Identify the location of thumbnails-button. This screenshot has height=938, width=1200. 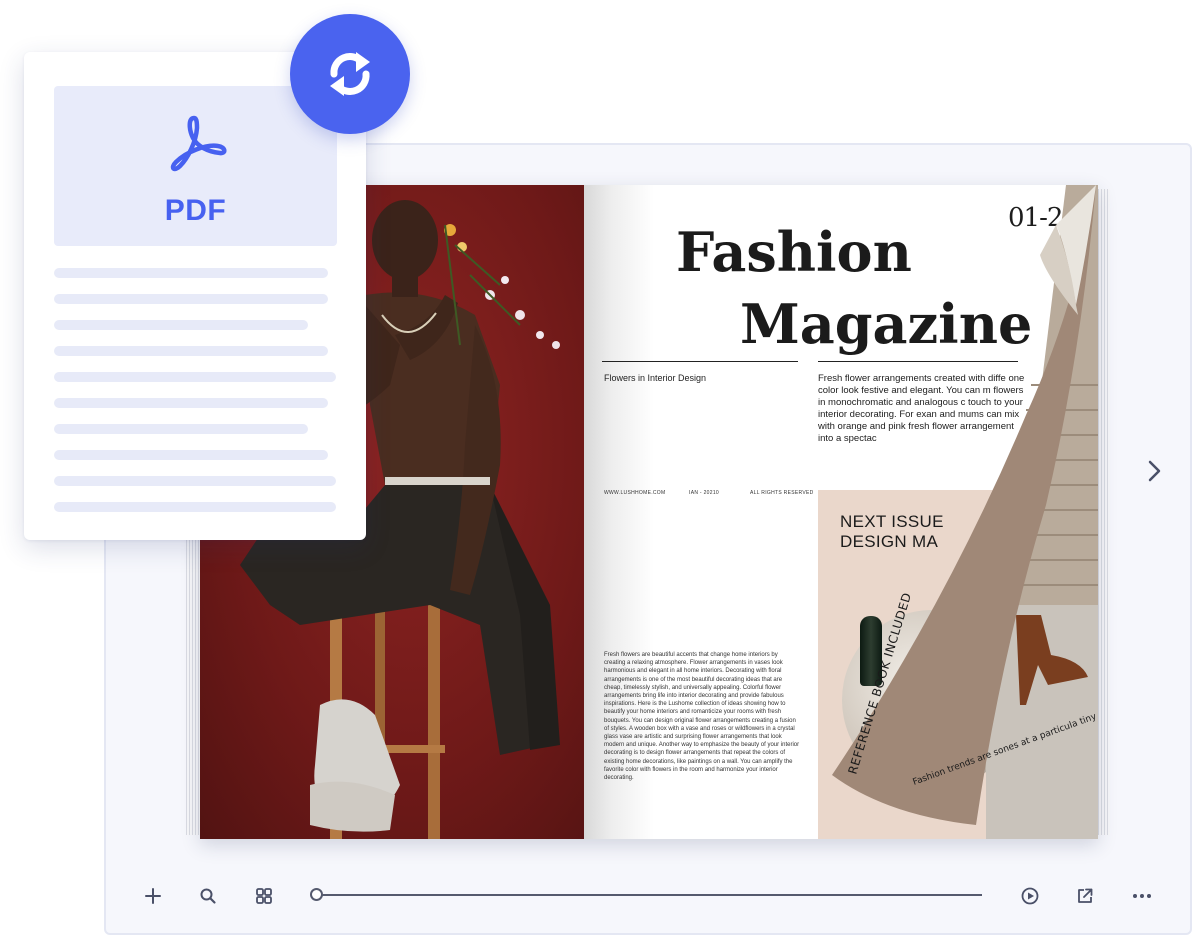
(264, 896).